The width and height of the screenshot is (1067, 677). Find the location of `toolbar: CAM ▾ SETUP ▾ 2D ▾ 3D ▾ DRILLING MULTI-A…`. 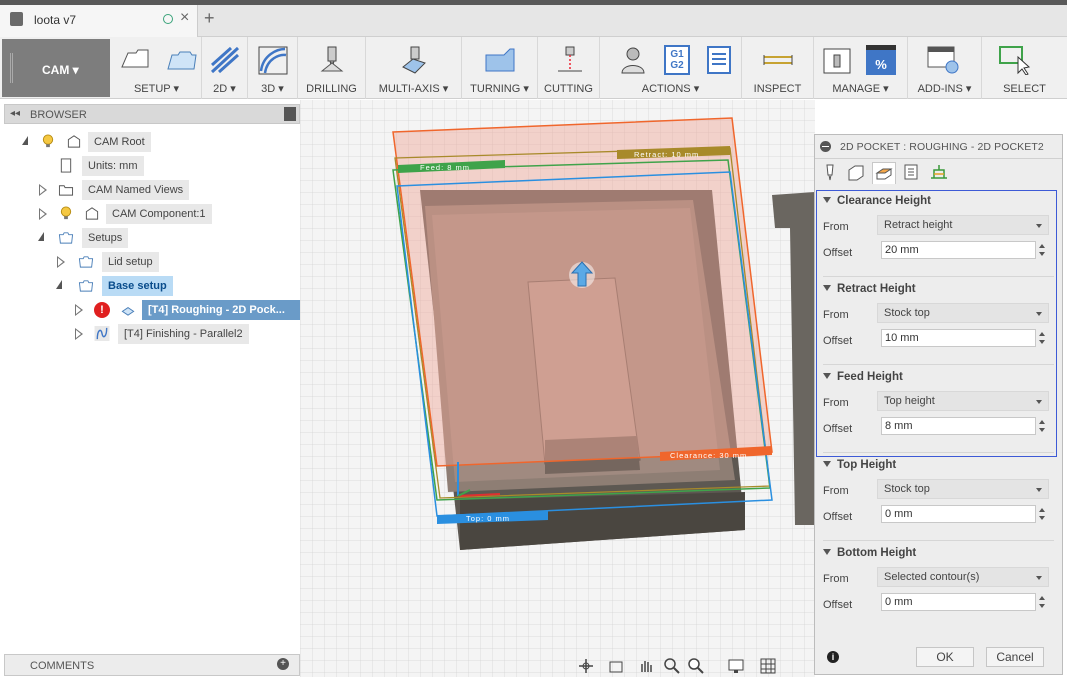

toolbar: CAM ▾ SETUP ▾ 2D ▾ 3D ▾ DRILLING MULTI-A… is located at coordinates (533, 68).